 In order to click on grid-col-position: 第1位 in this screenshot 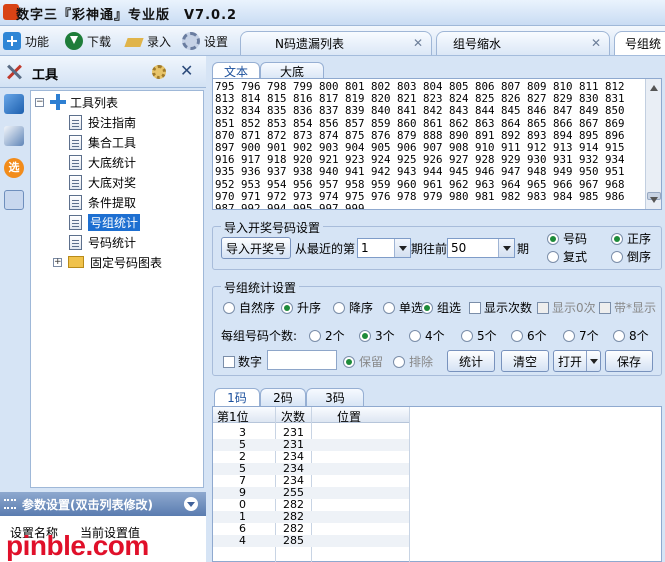, I will do `click(233, 416)`.